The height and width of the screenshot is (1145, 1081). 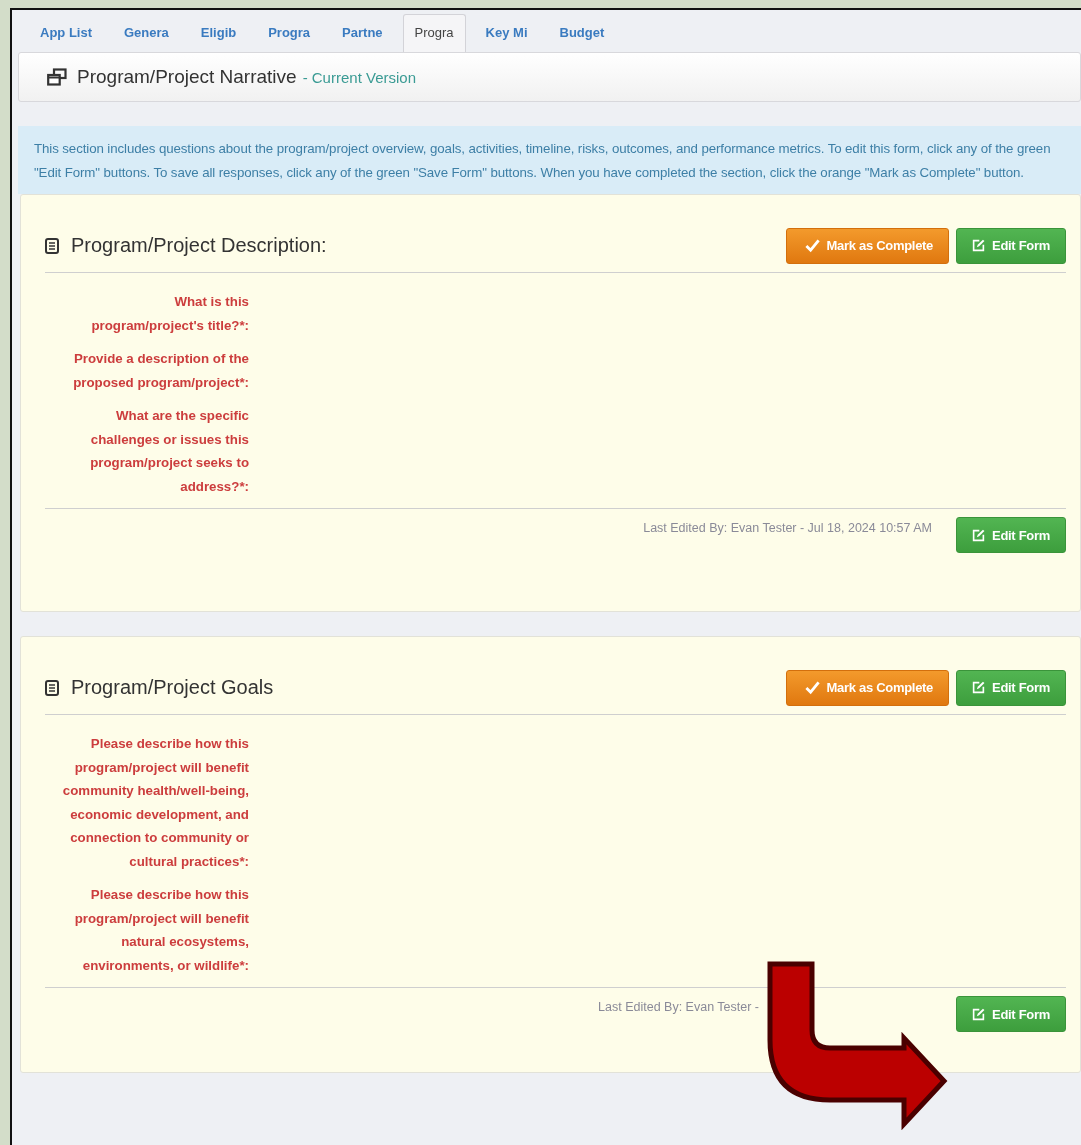 I want to click on arrow-icon, so click(x=857, y=1044).